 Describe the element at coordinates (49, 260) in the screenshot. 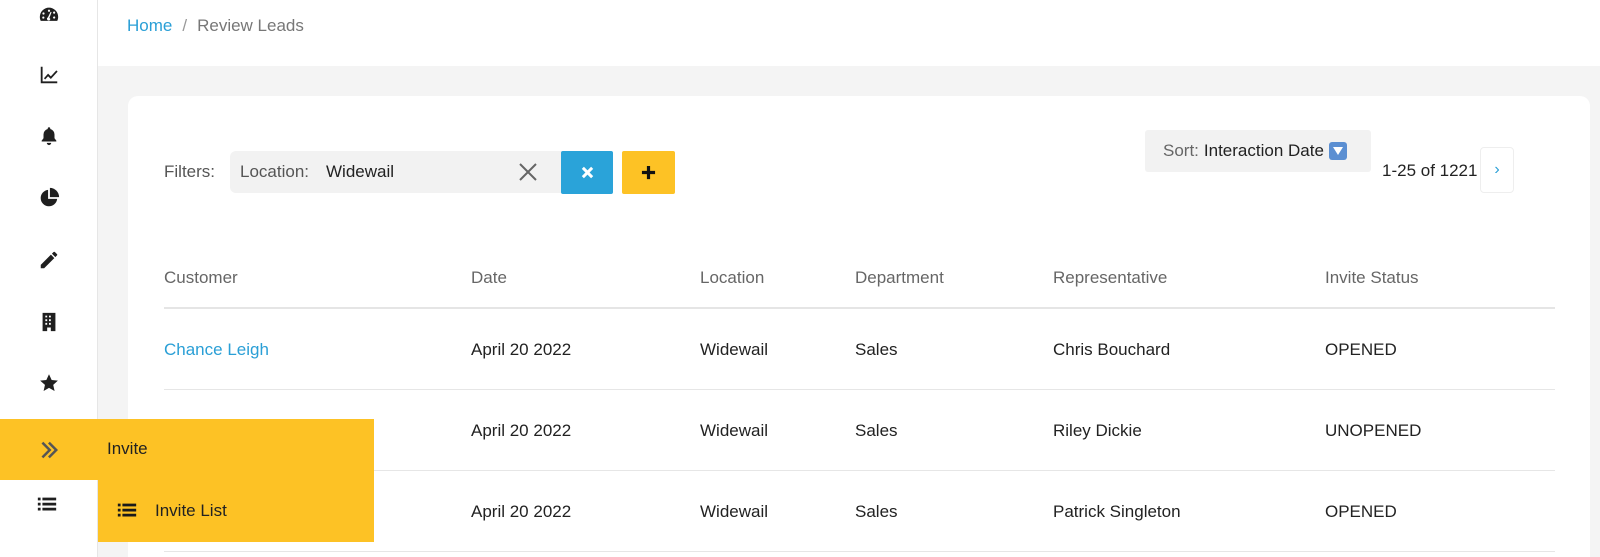

I see `pencil-icon` at that location.